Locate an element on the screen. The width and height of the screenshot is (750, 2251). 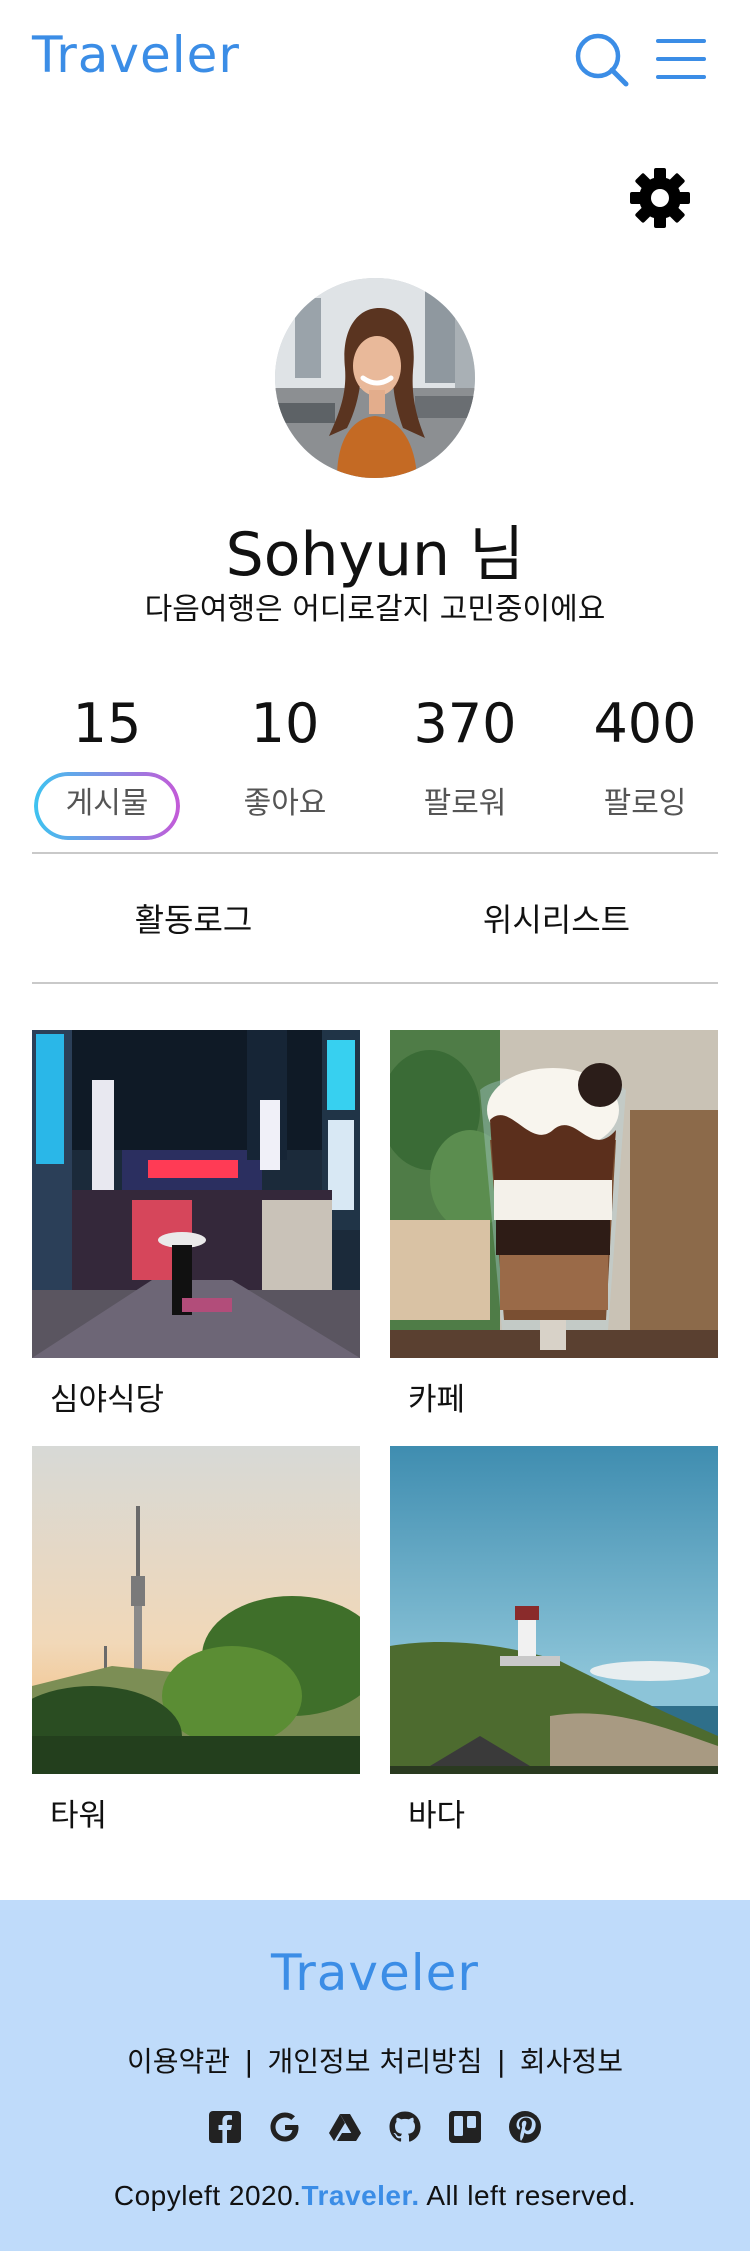
tab-wishlist: 위시리스트 is located at coordinates (556, 920).